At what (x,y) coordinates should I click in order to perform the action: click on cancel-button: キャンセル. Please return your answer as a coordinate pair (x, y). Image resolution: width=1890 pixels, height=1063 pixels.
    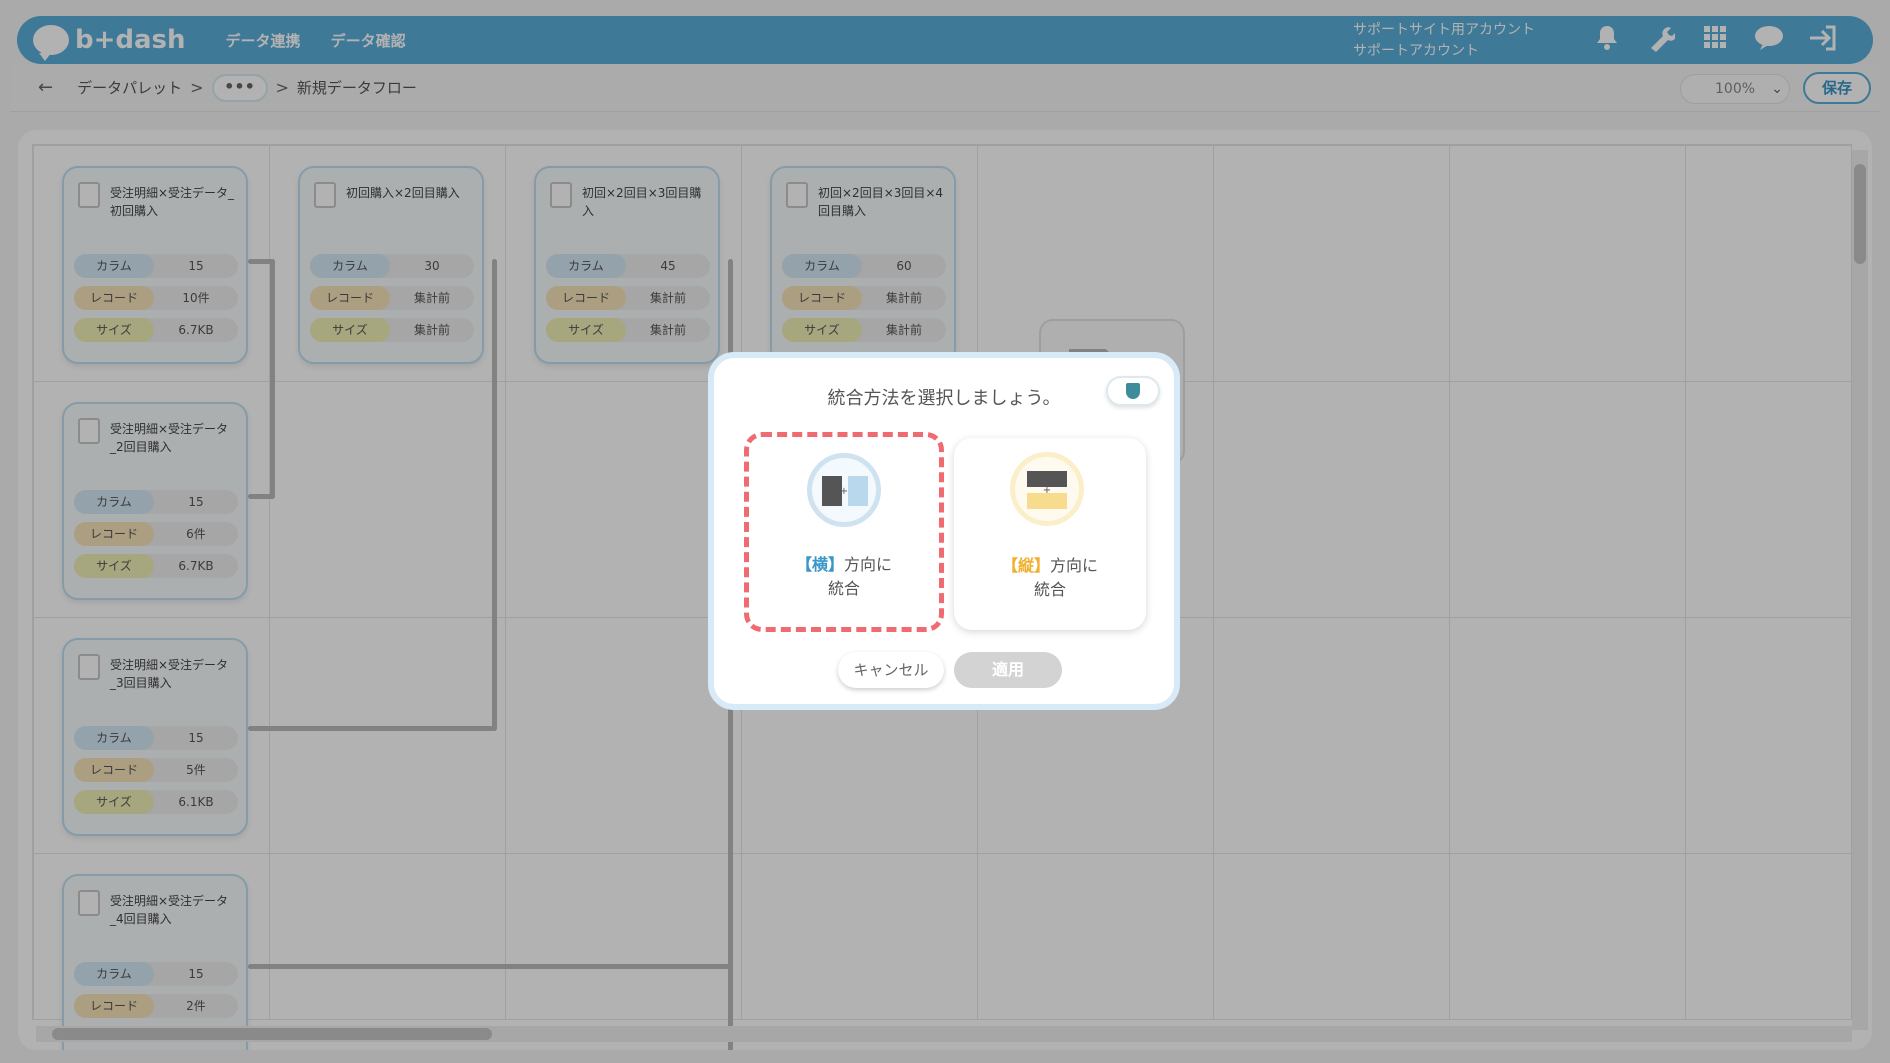
    Looking at the image, I should click on (891, 670).